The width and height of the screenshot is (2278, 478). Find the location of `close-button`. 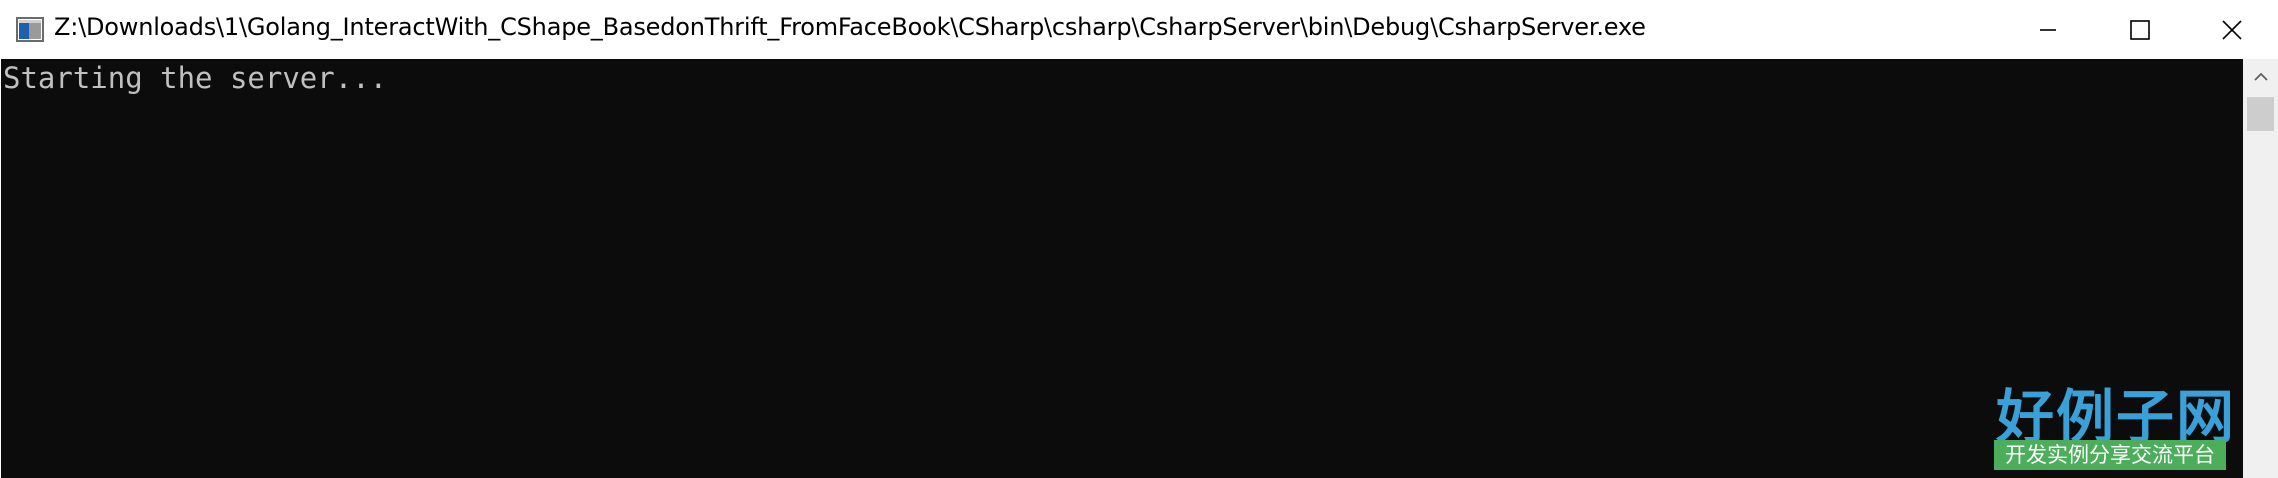

close-button is located at coordinates (2232, 29).